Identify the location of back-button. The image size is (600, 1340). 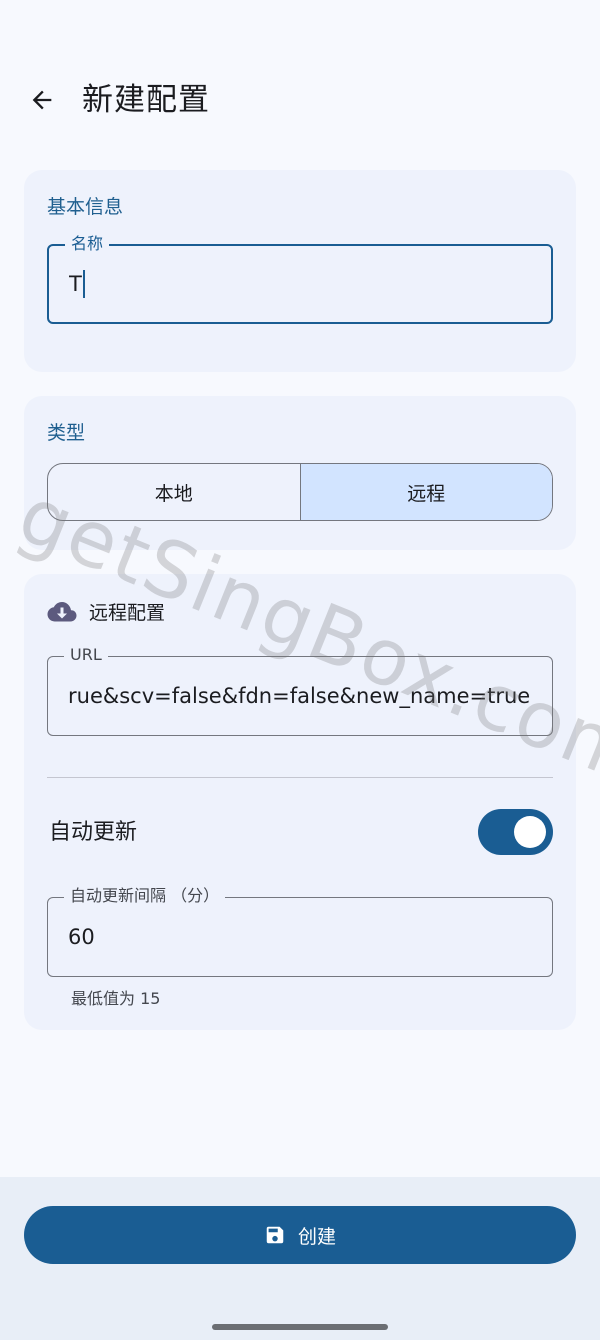
(42, 100).